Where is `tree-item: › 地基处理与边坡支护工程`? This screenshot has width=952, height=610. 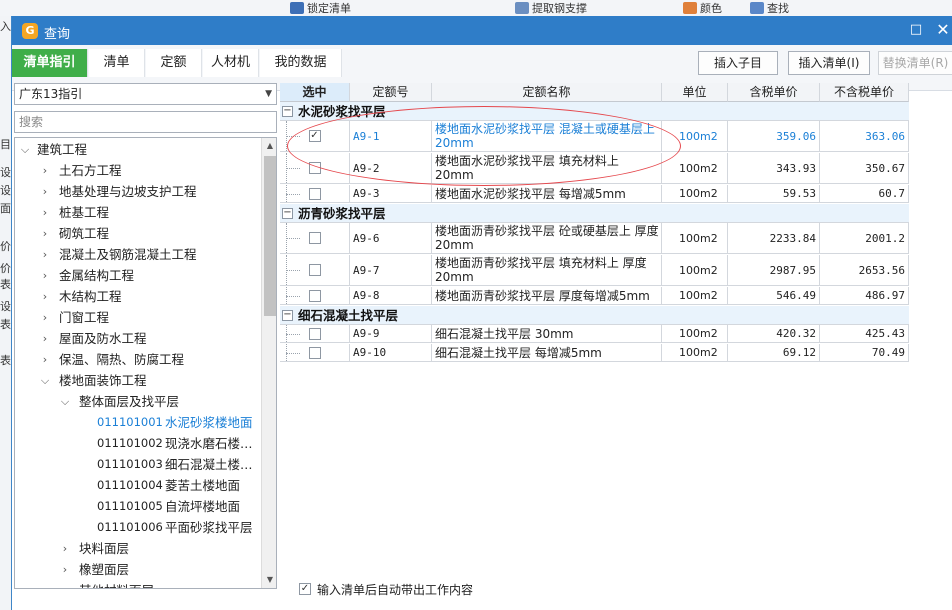 tree-item: › 地基处理与边坡支护工程 is located at coordinates (138, 191).